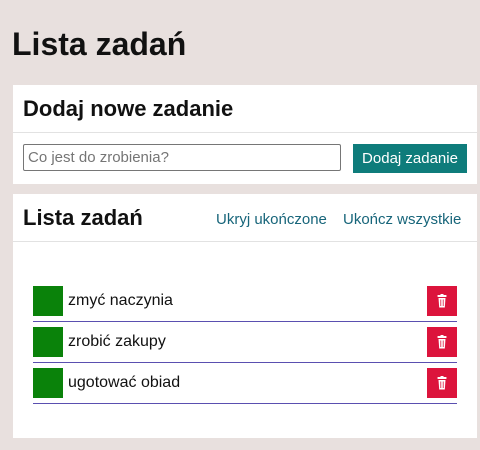 This screenshot has height=450, width=480. What do you see at coordinates (182, 157) in the screenshot?
I see `new-task-input` at bounding box center [182, 157].